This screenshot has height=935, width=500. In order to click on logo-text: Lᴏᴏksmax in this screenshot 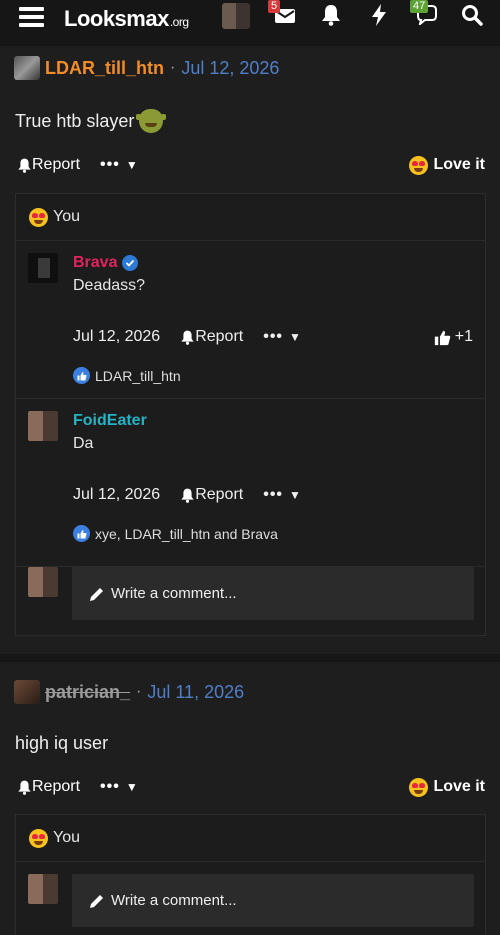, I will do `click(116, 18)`.